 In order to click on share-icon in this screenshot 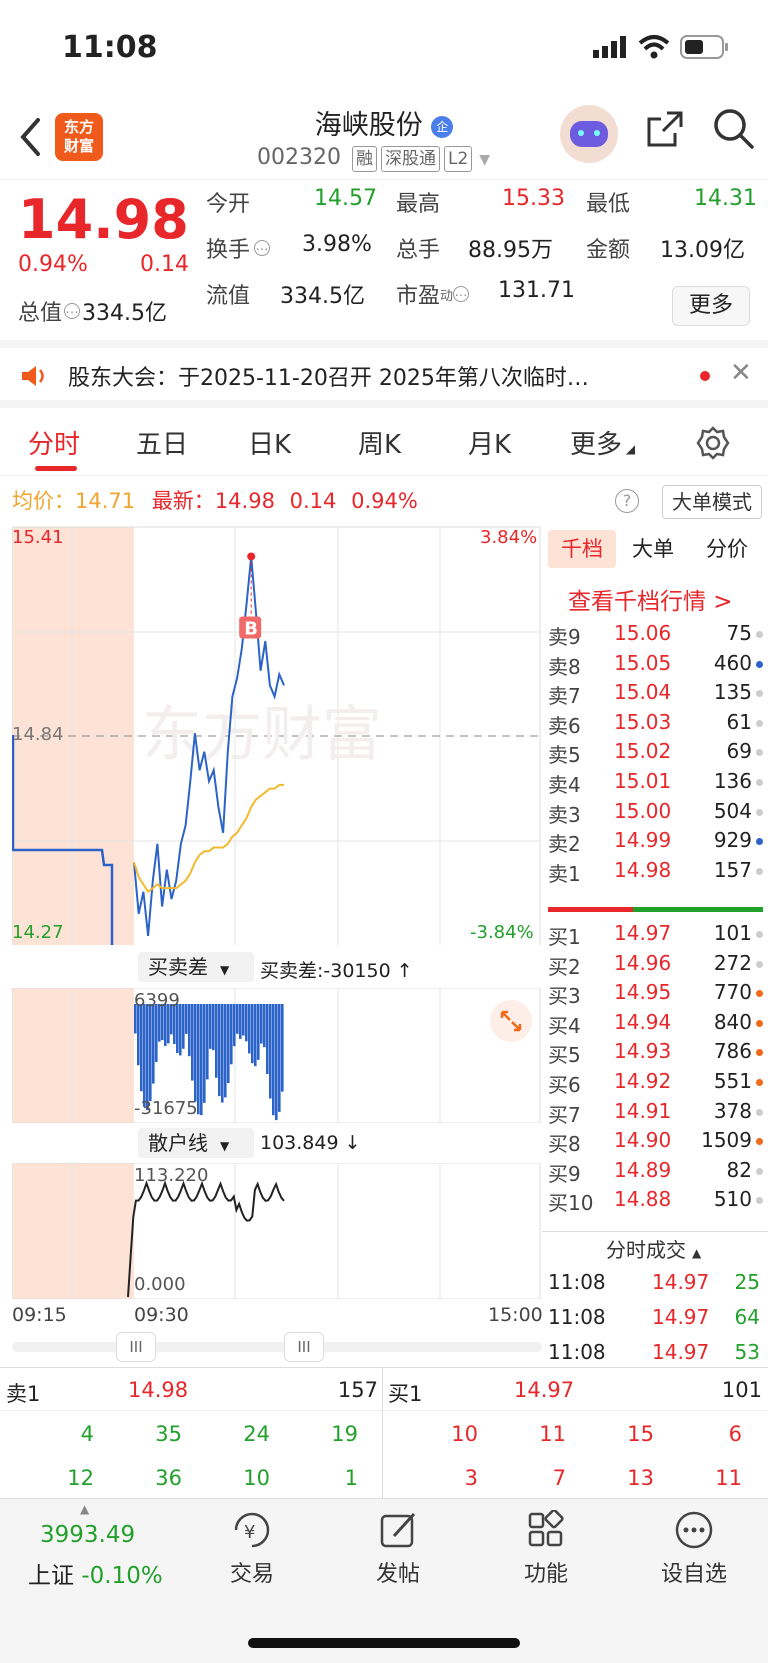, I will do `click(665, 129)`.